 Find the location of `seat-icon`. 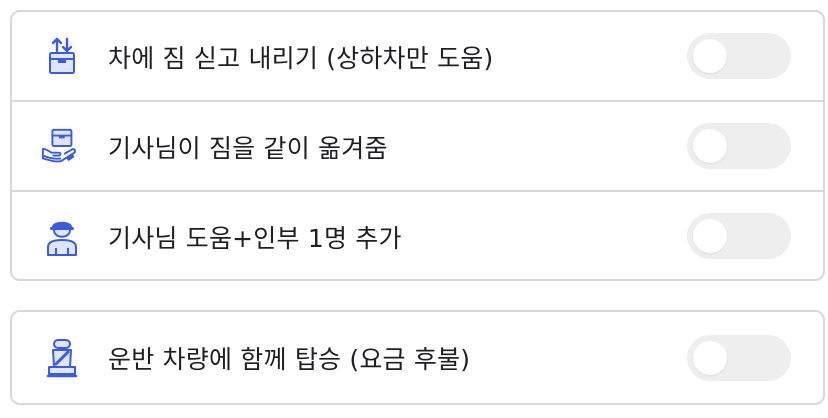

seat-icon is located at coordinates (62, 358).